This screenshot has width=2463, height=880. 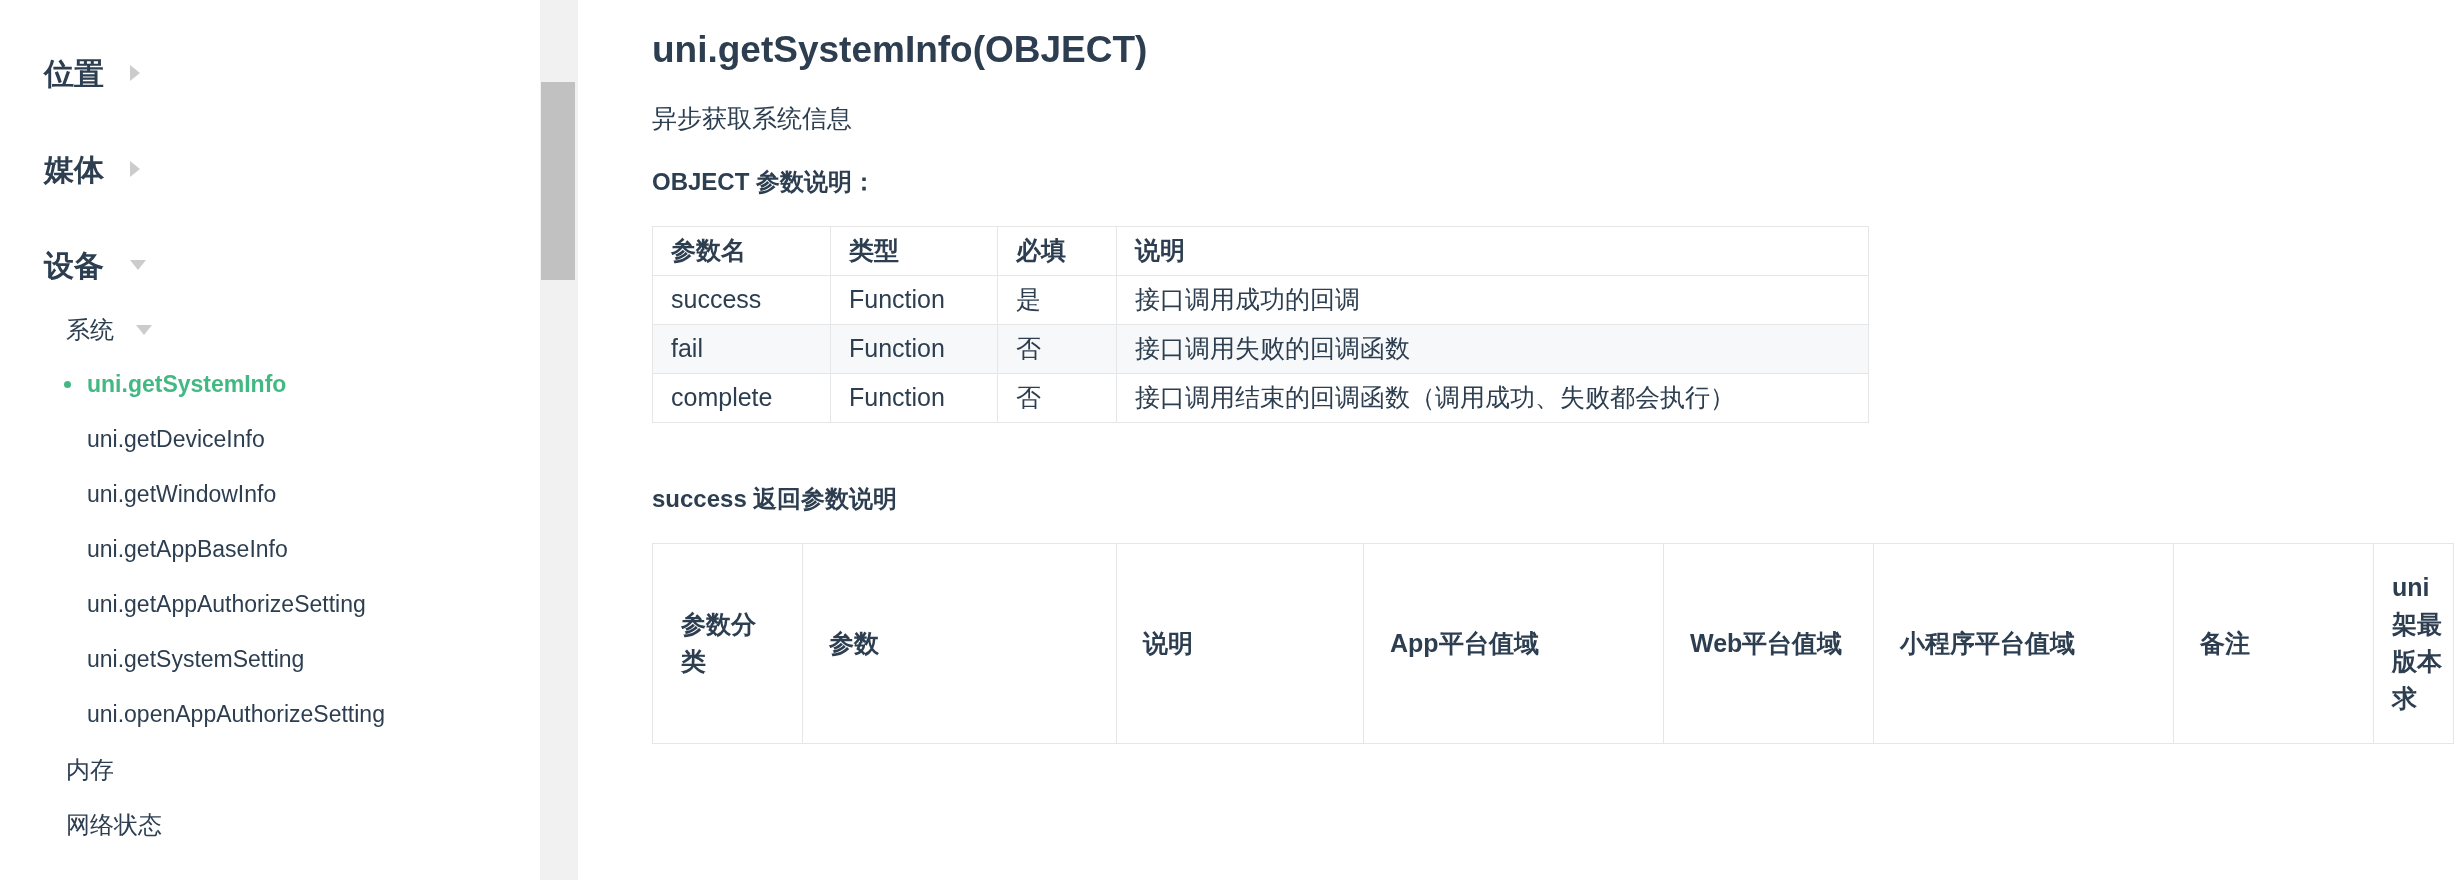 What do you see at coordinates (775, 498) in the screenshot?
I see `section-heading: success 返回参数说明` at bounding box center [775, 498].